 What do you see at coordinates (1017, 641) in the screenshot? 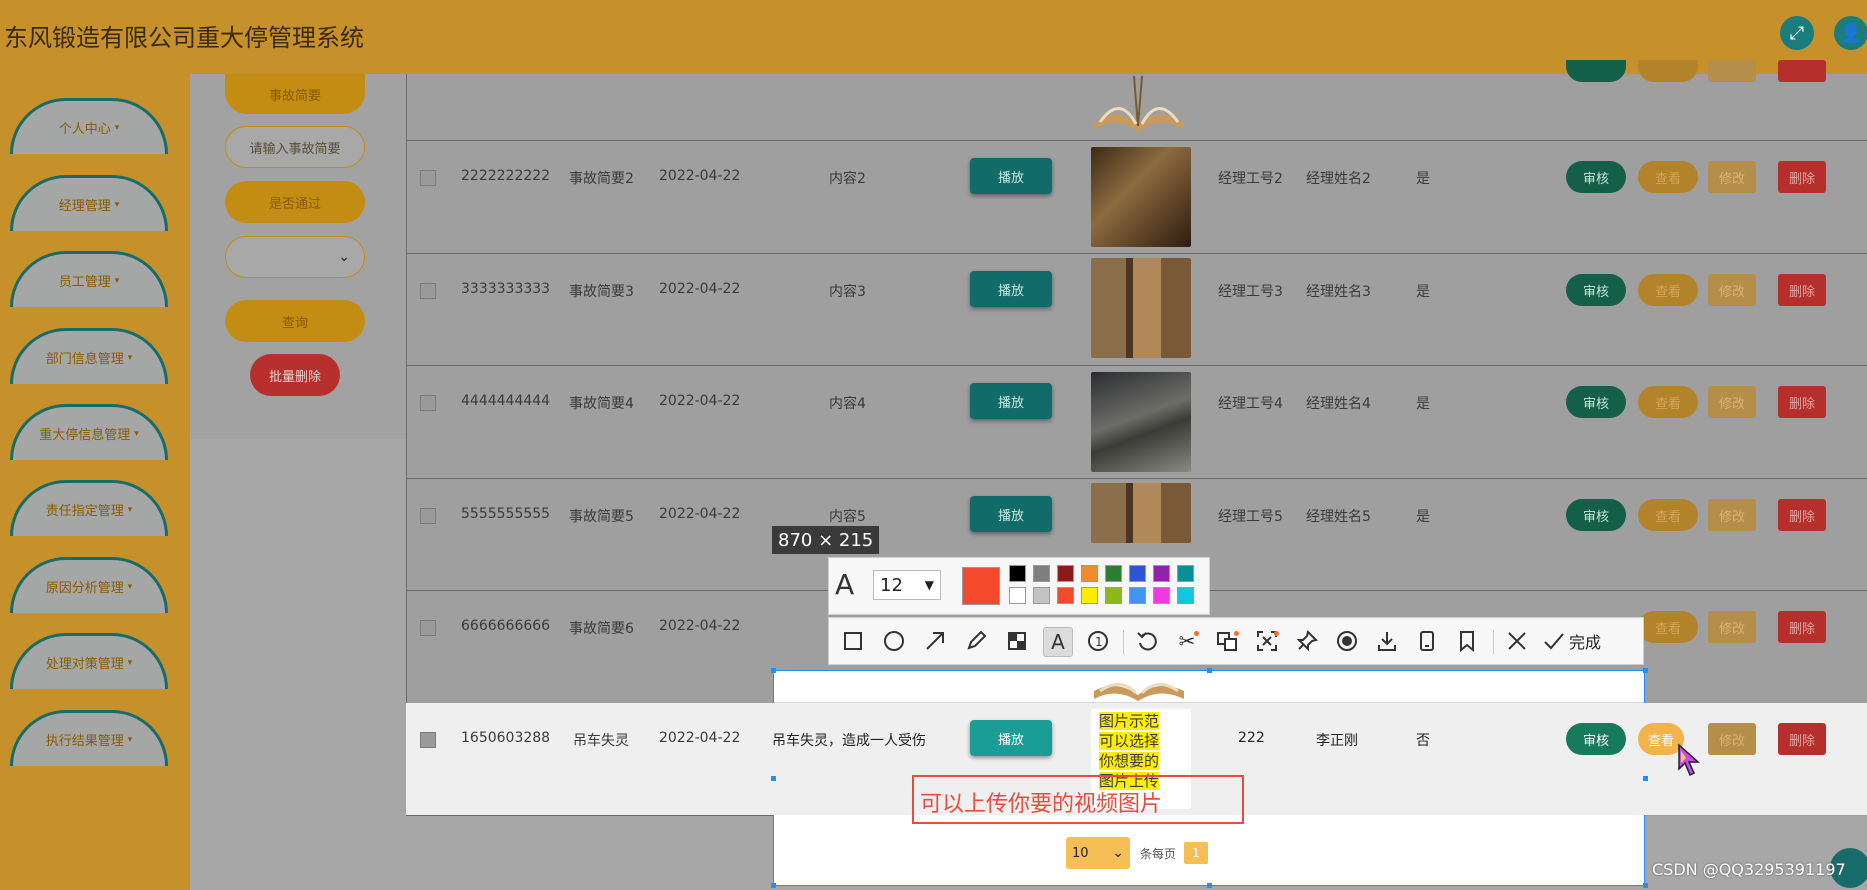
I see `mosaic-icon` at bounding box center [1017, 641].